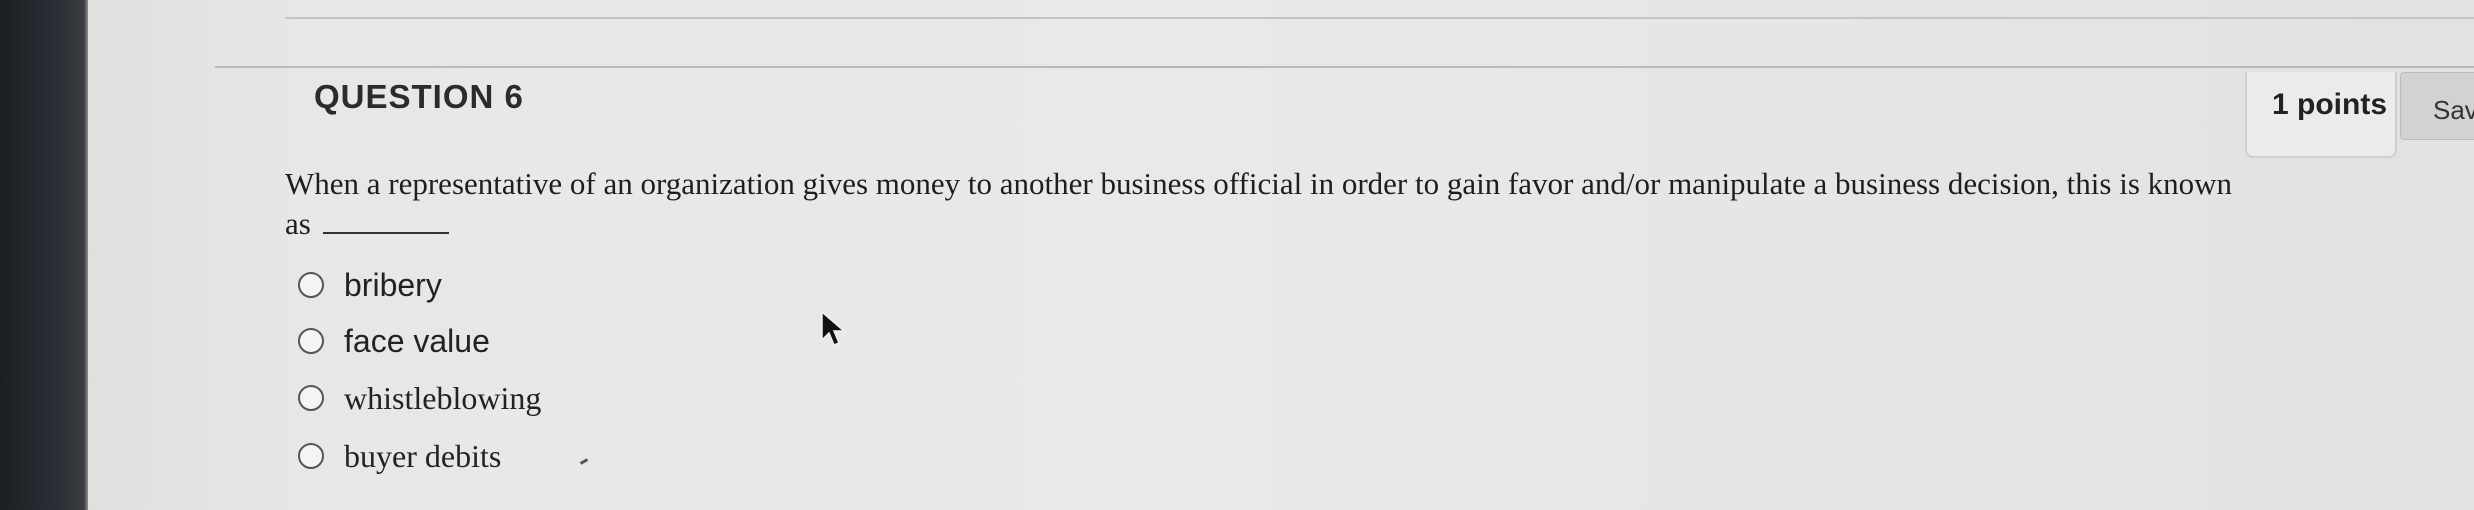  I want to click on option-bribery: bribery, so click(370, 285).